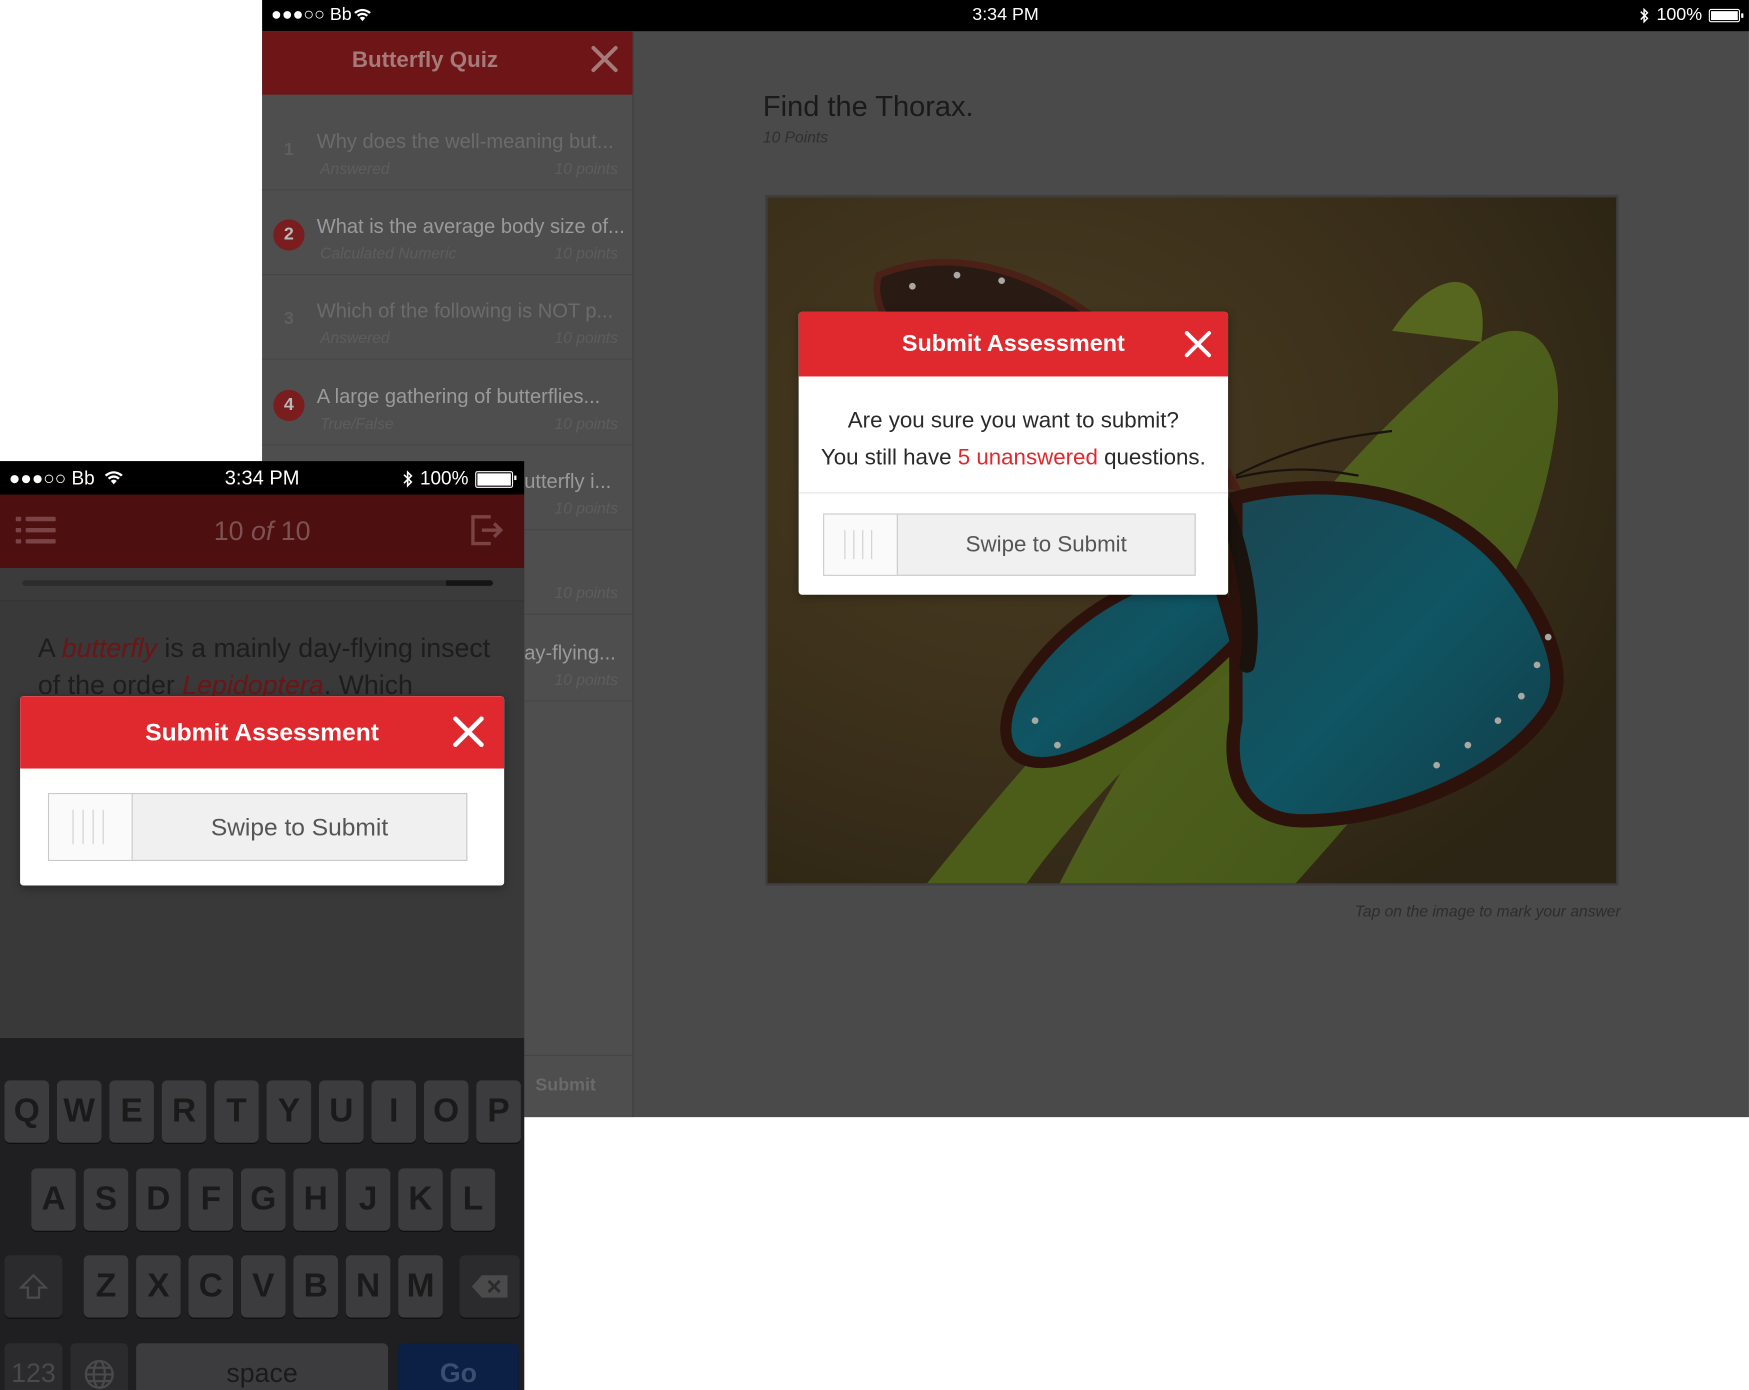 The height and width of the screenshot is (1390, 1749). I want to click on submit-modal: Submit Assessment Swipe to Submit, so click(262, 791).